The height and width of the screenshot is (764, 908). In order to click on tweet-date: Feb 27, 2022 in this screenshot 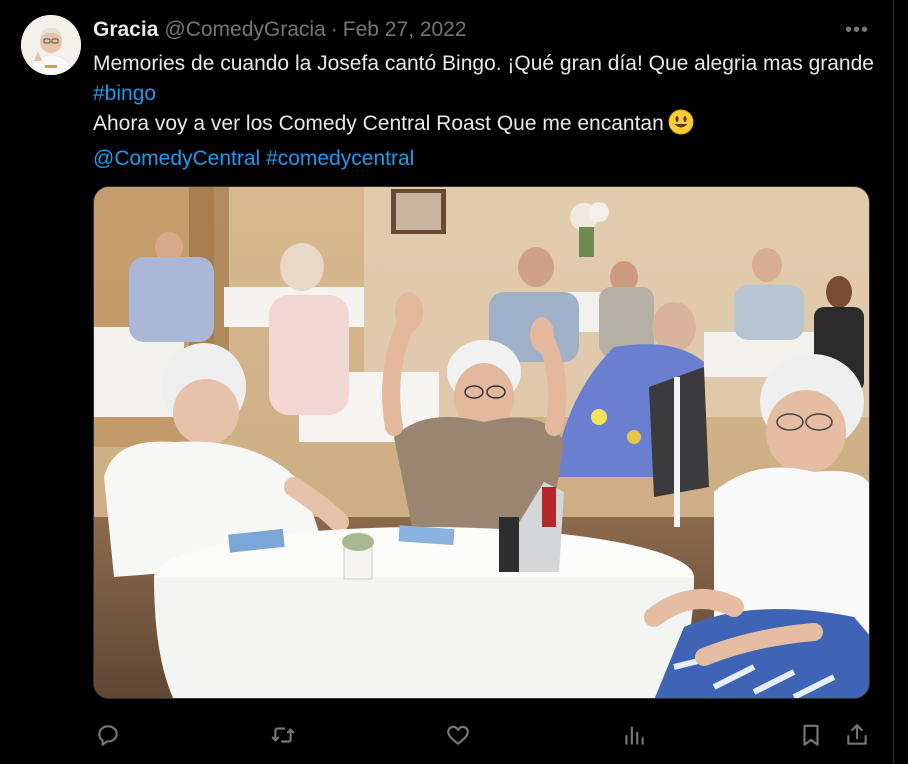, I will do `click(405, 30)`.